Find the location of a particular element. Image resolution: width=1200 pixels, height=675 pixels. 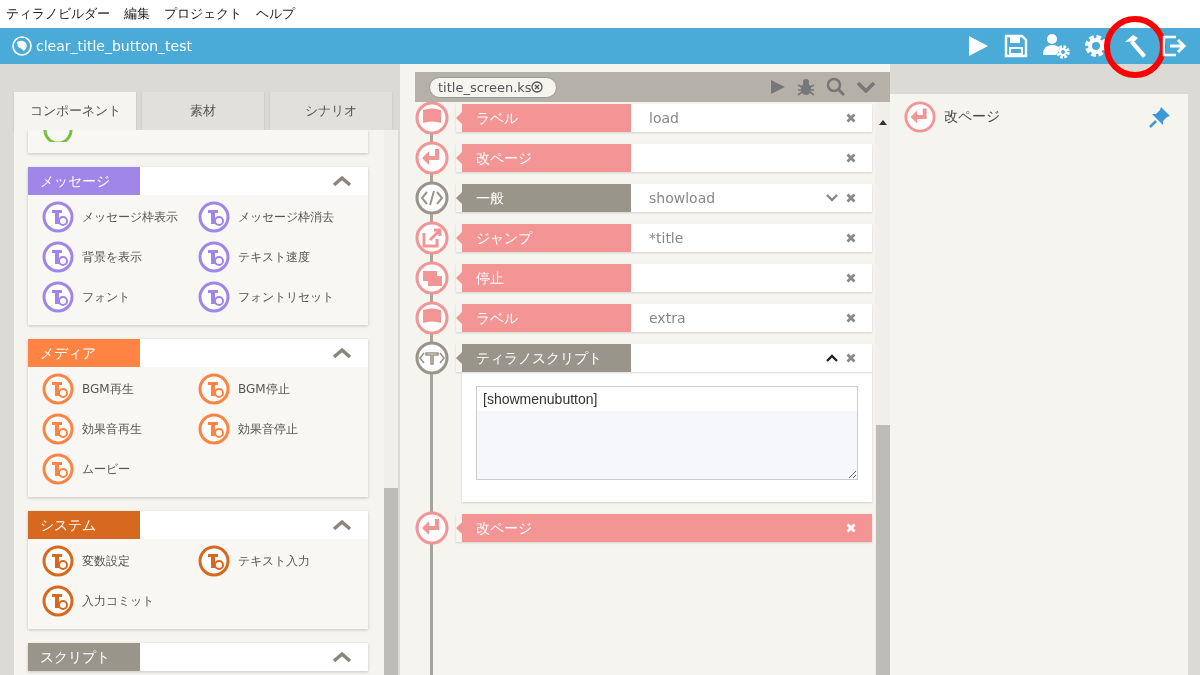

component-label: ムービー is located at coordinates (106, 469).